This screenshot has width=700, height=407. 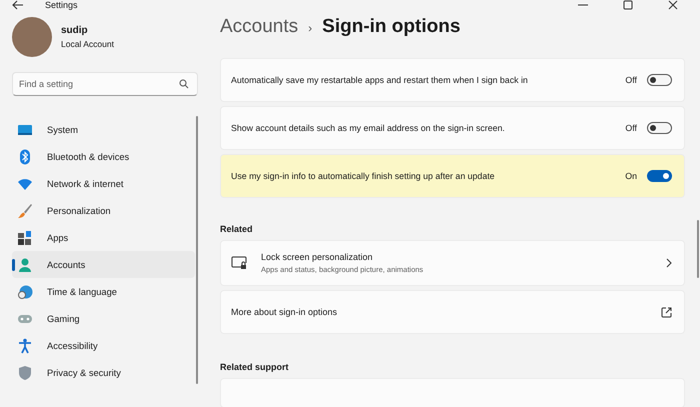 I want to click on page-title: Sign-in options, so click(x=391, y=27).